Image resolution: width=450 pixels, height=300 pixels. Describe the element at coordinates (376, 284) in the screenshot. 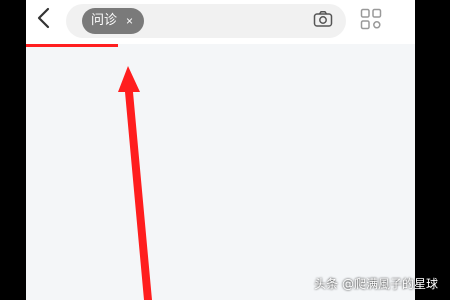

I see `watermark: 头条 @爬满風子的星球` at that location.